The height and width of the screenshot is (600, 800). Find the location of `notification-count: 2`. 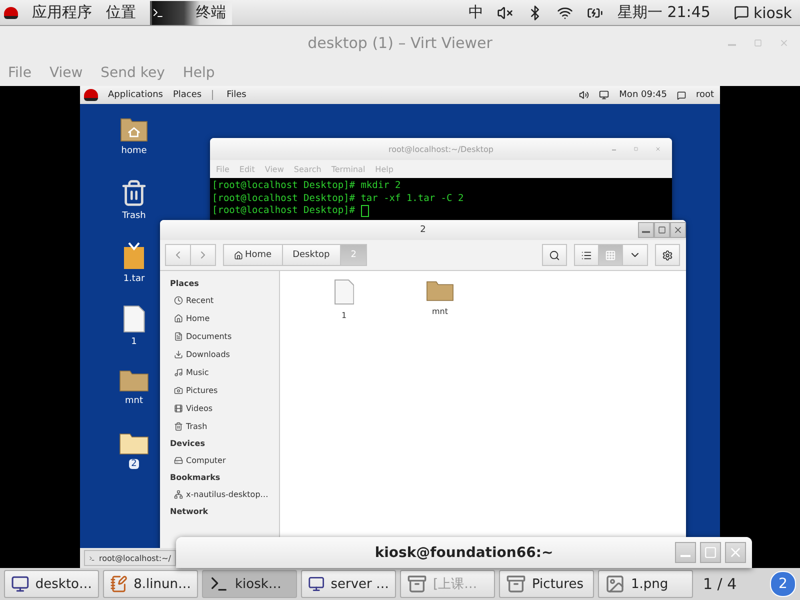

notification-count: 2 is located at coordinates (783, 584).